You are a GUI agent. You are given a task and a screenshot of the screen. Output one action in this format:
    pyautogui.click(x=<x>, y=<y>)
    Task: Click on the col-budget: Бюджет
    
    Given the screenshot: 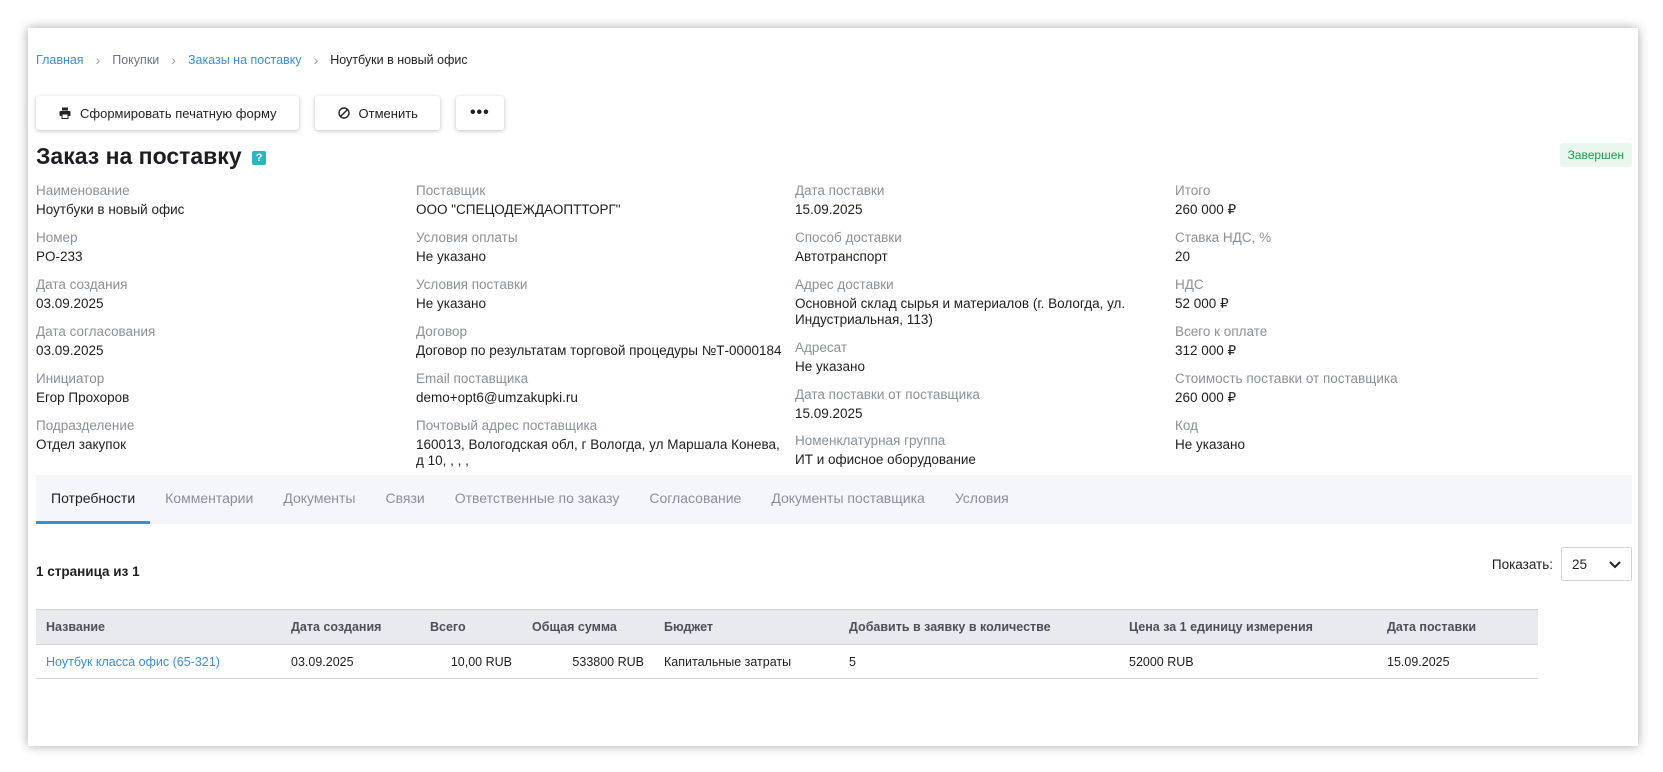 What is the action you would take?
    pyautogui.click(x=746, y=627)
    